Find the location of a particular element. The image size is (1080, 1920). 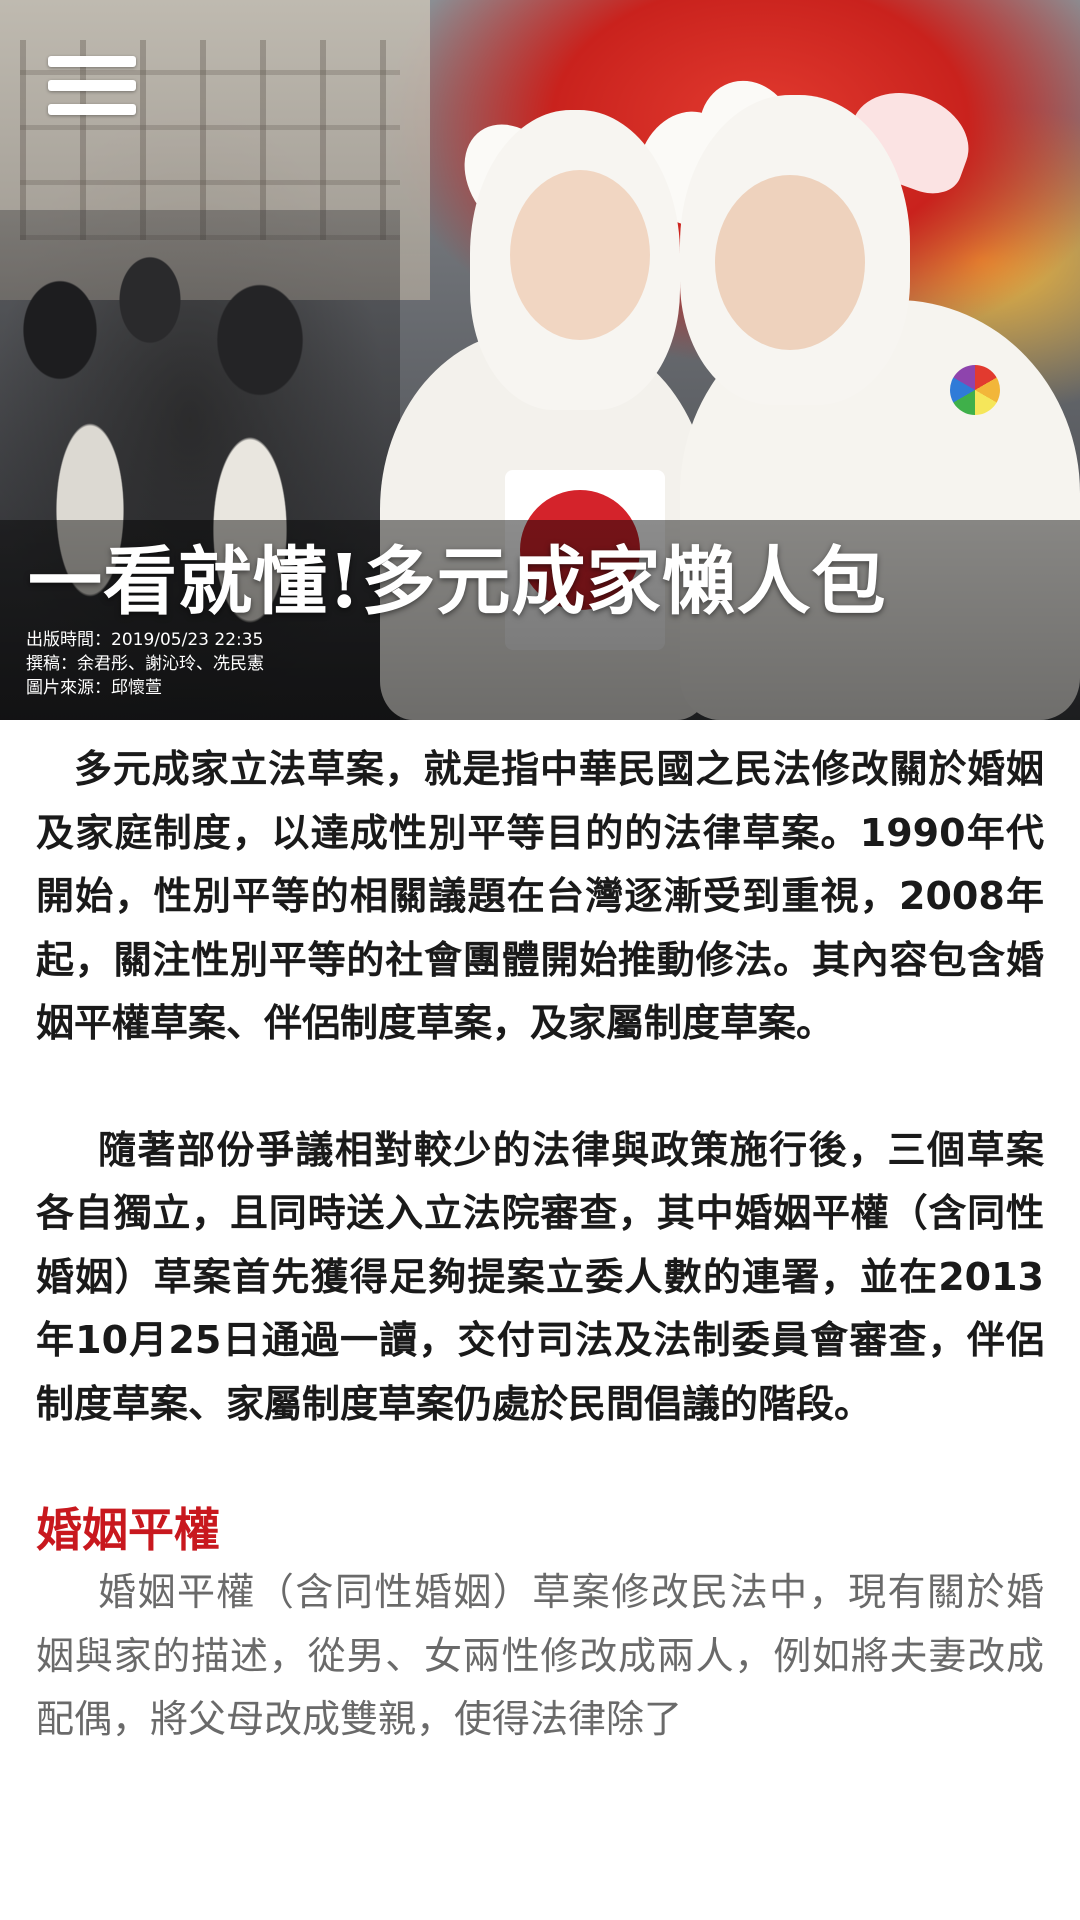

authors: 撰稿：余君彤、謝沁玲、冼民憲 is located at coordinates (145, 664).